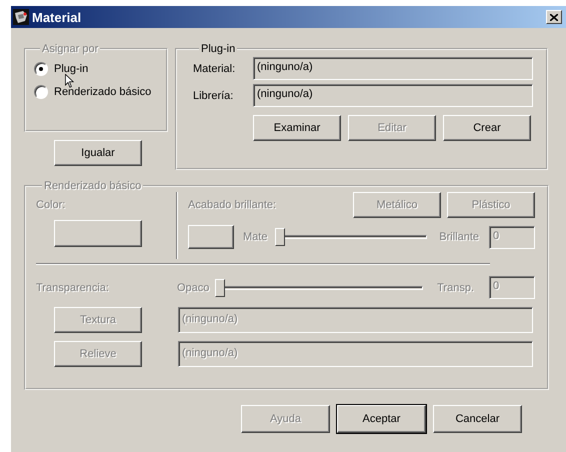  I want to click on field-label: Material:, so click(214, 68).